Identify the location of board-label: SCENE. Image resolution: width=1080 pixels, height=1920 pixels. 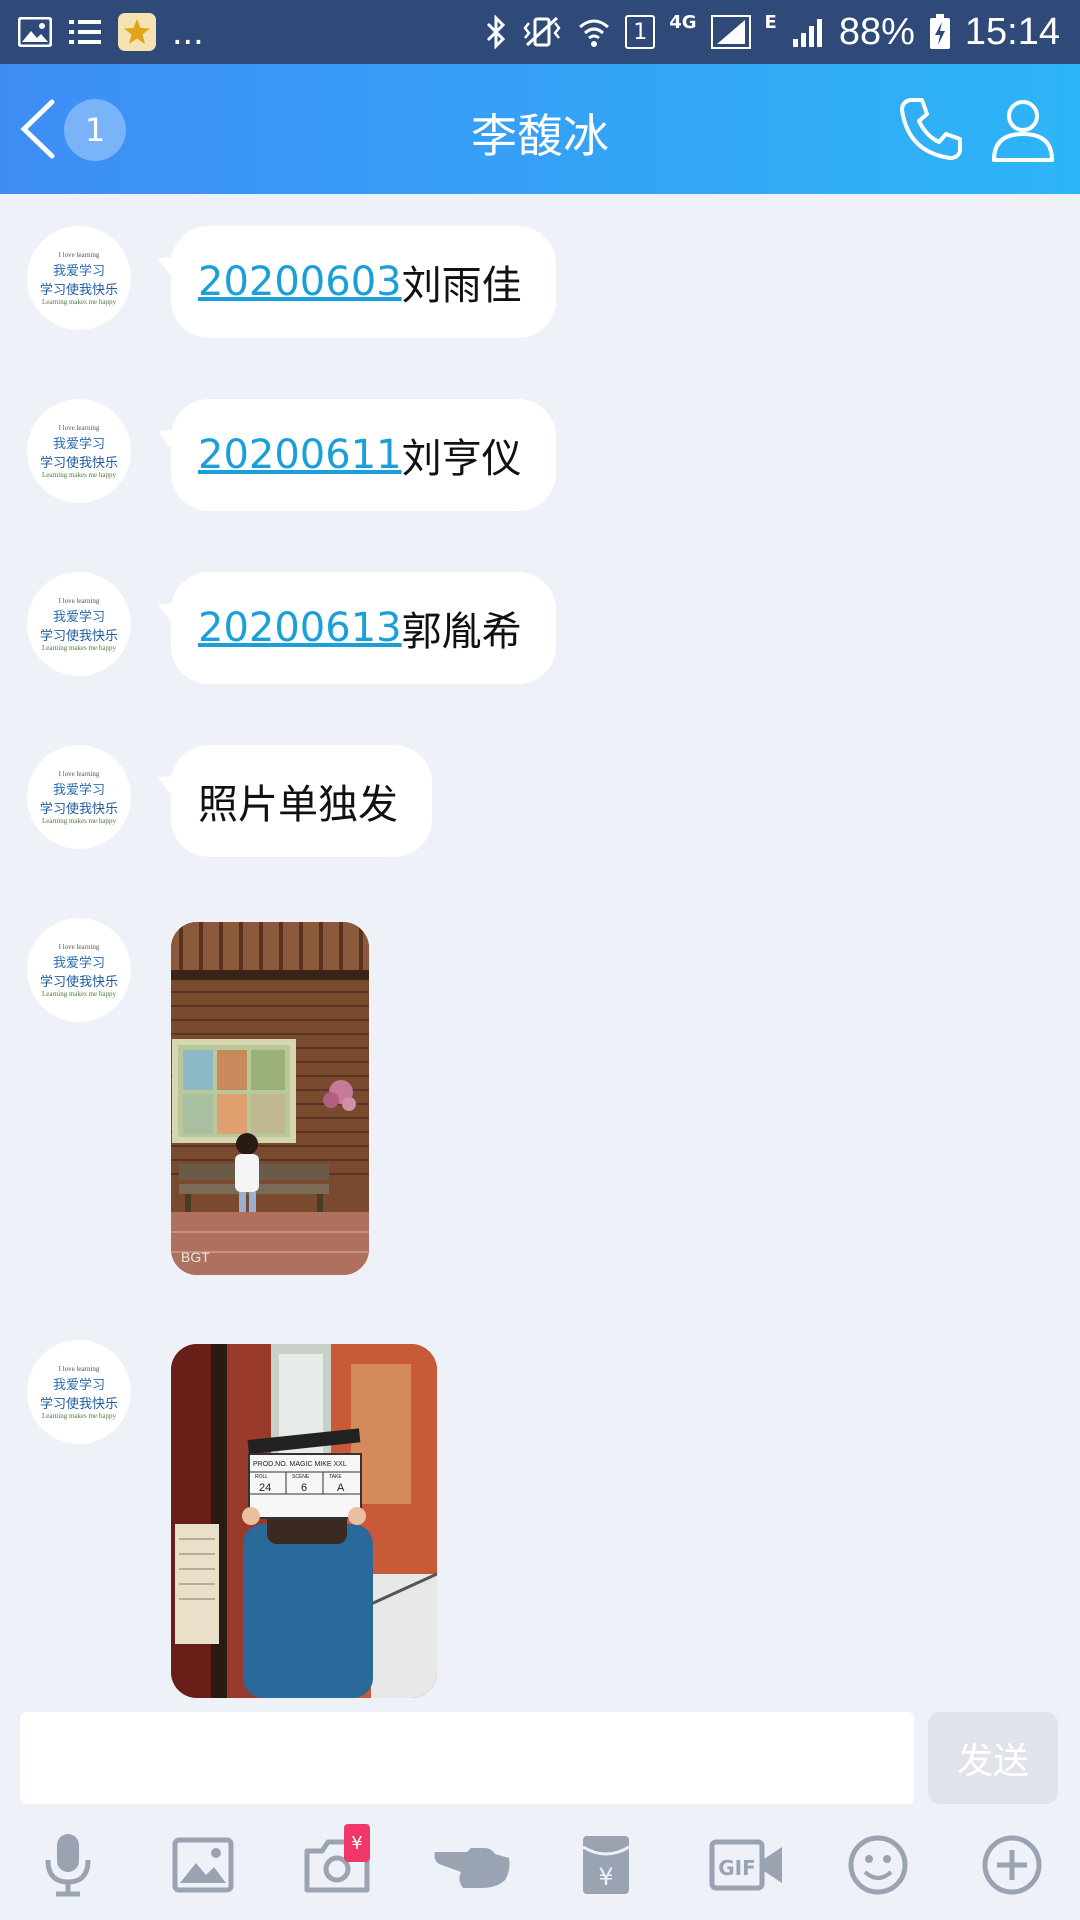
(301, 1477).